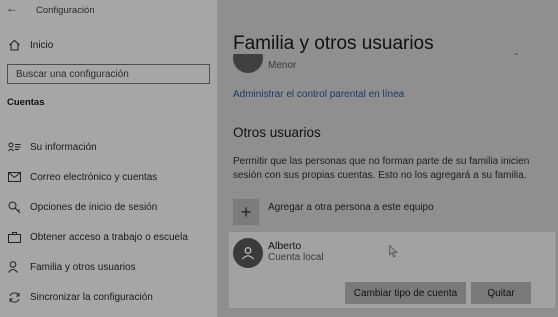 The height and width of the screenshot is (317, 558). Describe the element at coordinates (83, 267) in the screenshot. I see `sidebar-item-label: Familia y otros usuarios` at that location.